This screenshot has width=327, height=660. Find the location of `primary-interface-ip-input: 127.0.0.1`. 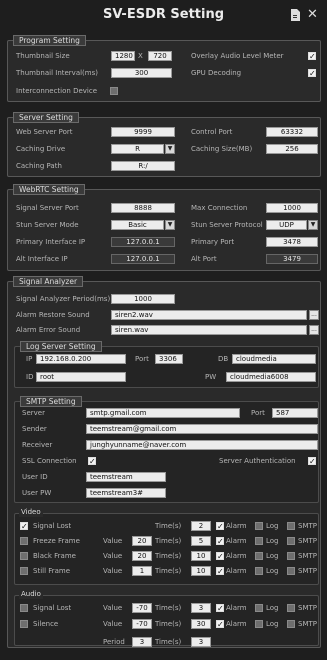

primary-interface-ip-input: 127.0.0.1 is located at coordinates (143, 242).